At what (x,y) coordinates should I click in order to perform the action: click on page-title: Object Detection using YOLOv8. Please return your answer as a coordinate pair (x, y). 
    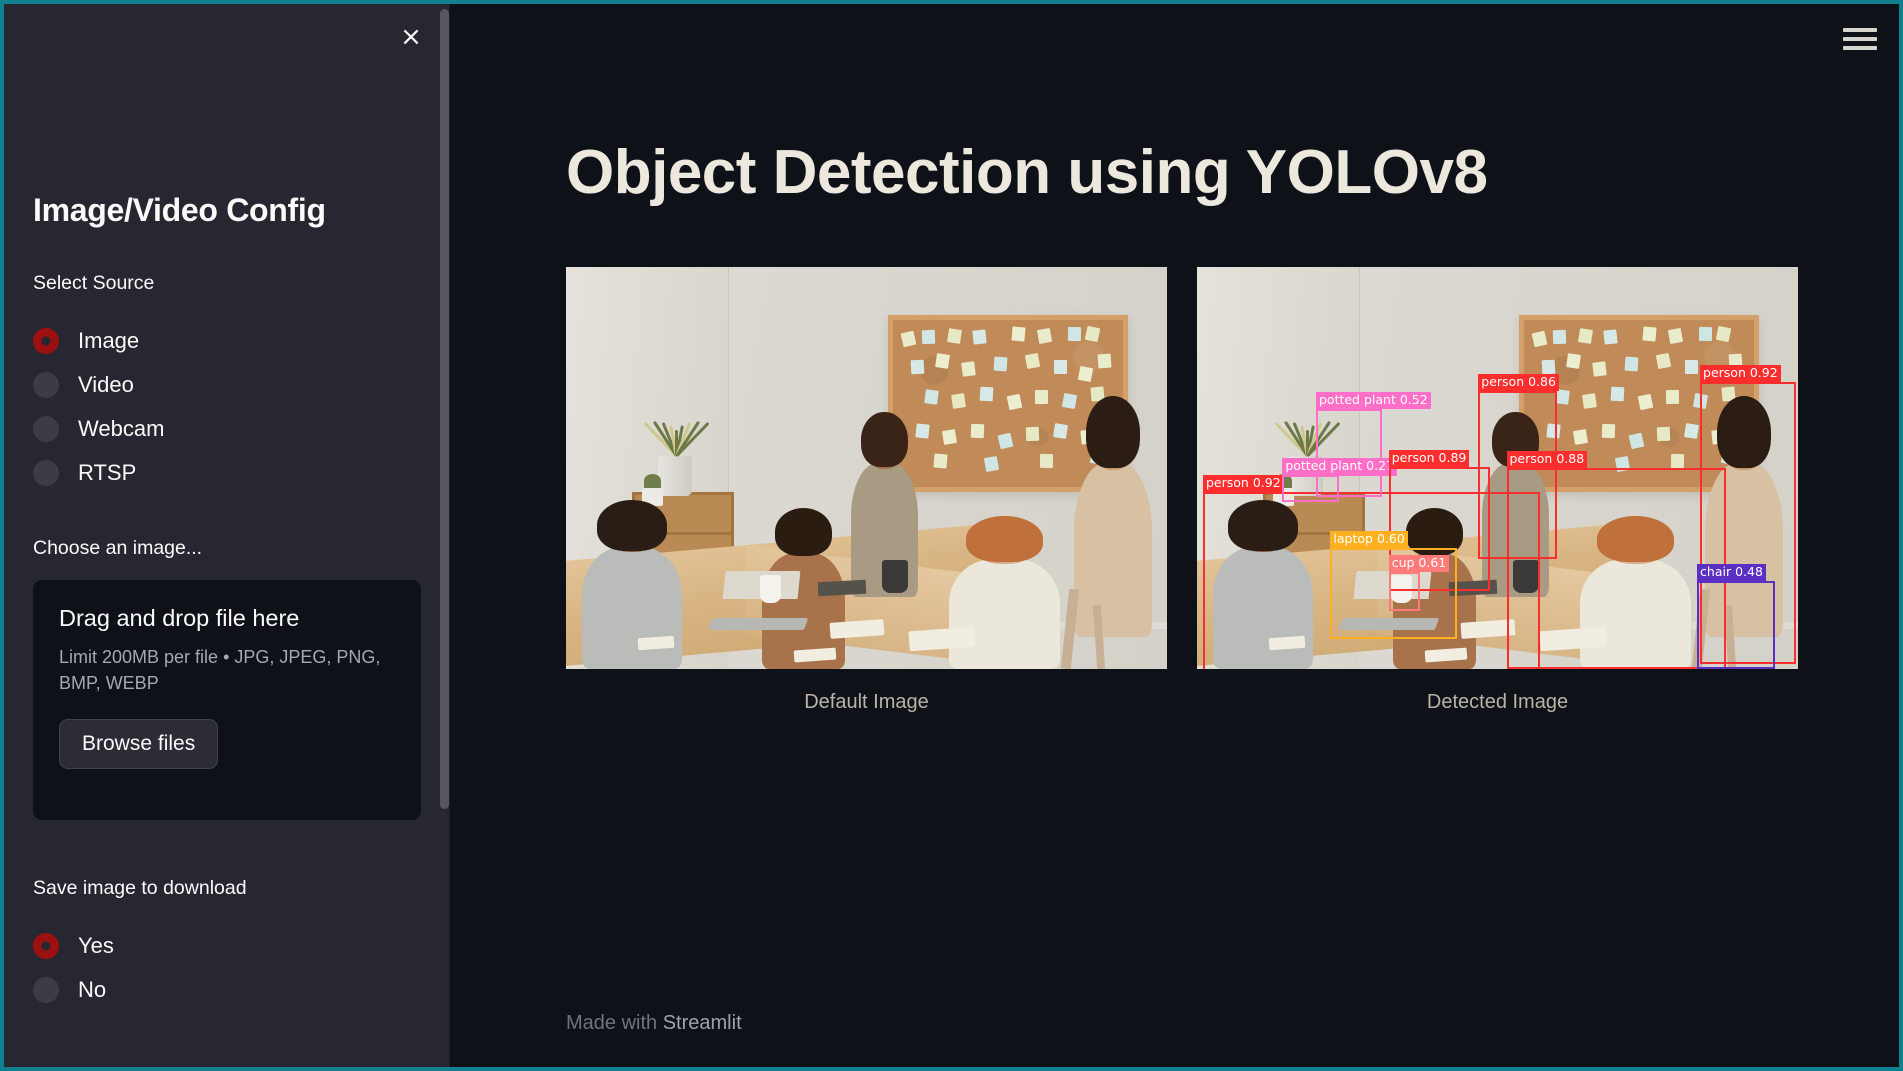
    Looking at the image, I should click on (1027, 172).